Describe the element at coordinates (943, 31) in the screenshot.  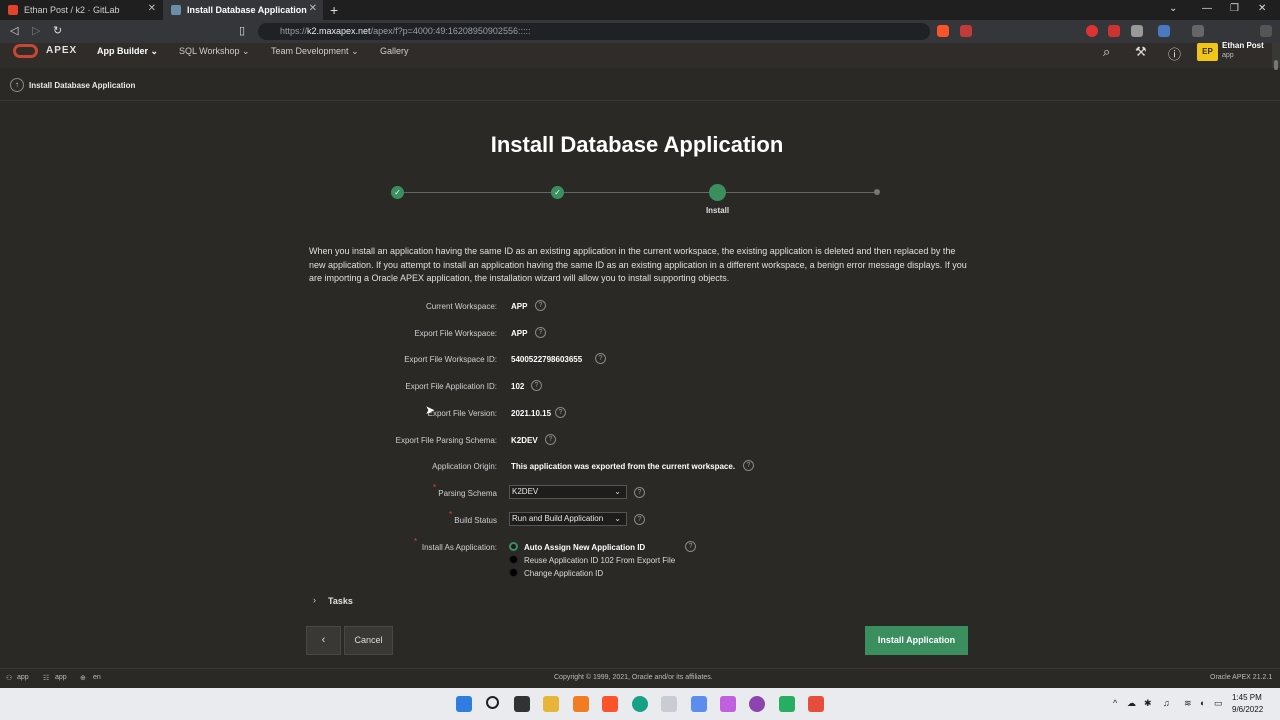
I see `brave-shield-icon` at that location.